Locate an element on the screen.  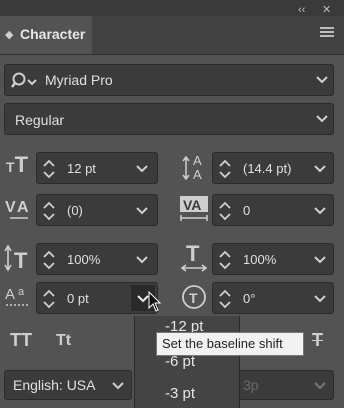
character-rotation-icon: T is located at coordinates (194, 297).